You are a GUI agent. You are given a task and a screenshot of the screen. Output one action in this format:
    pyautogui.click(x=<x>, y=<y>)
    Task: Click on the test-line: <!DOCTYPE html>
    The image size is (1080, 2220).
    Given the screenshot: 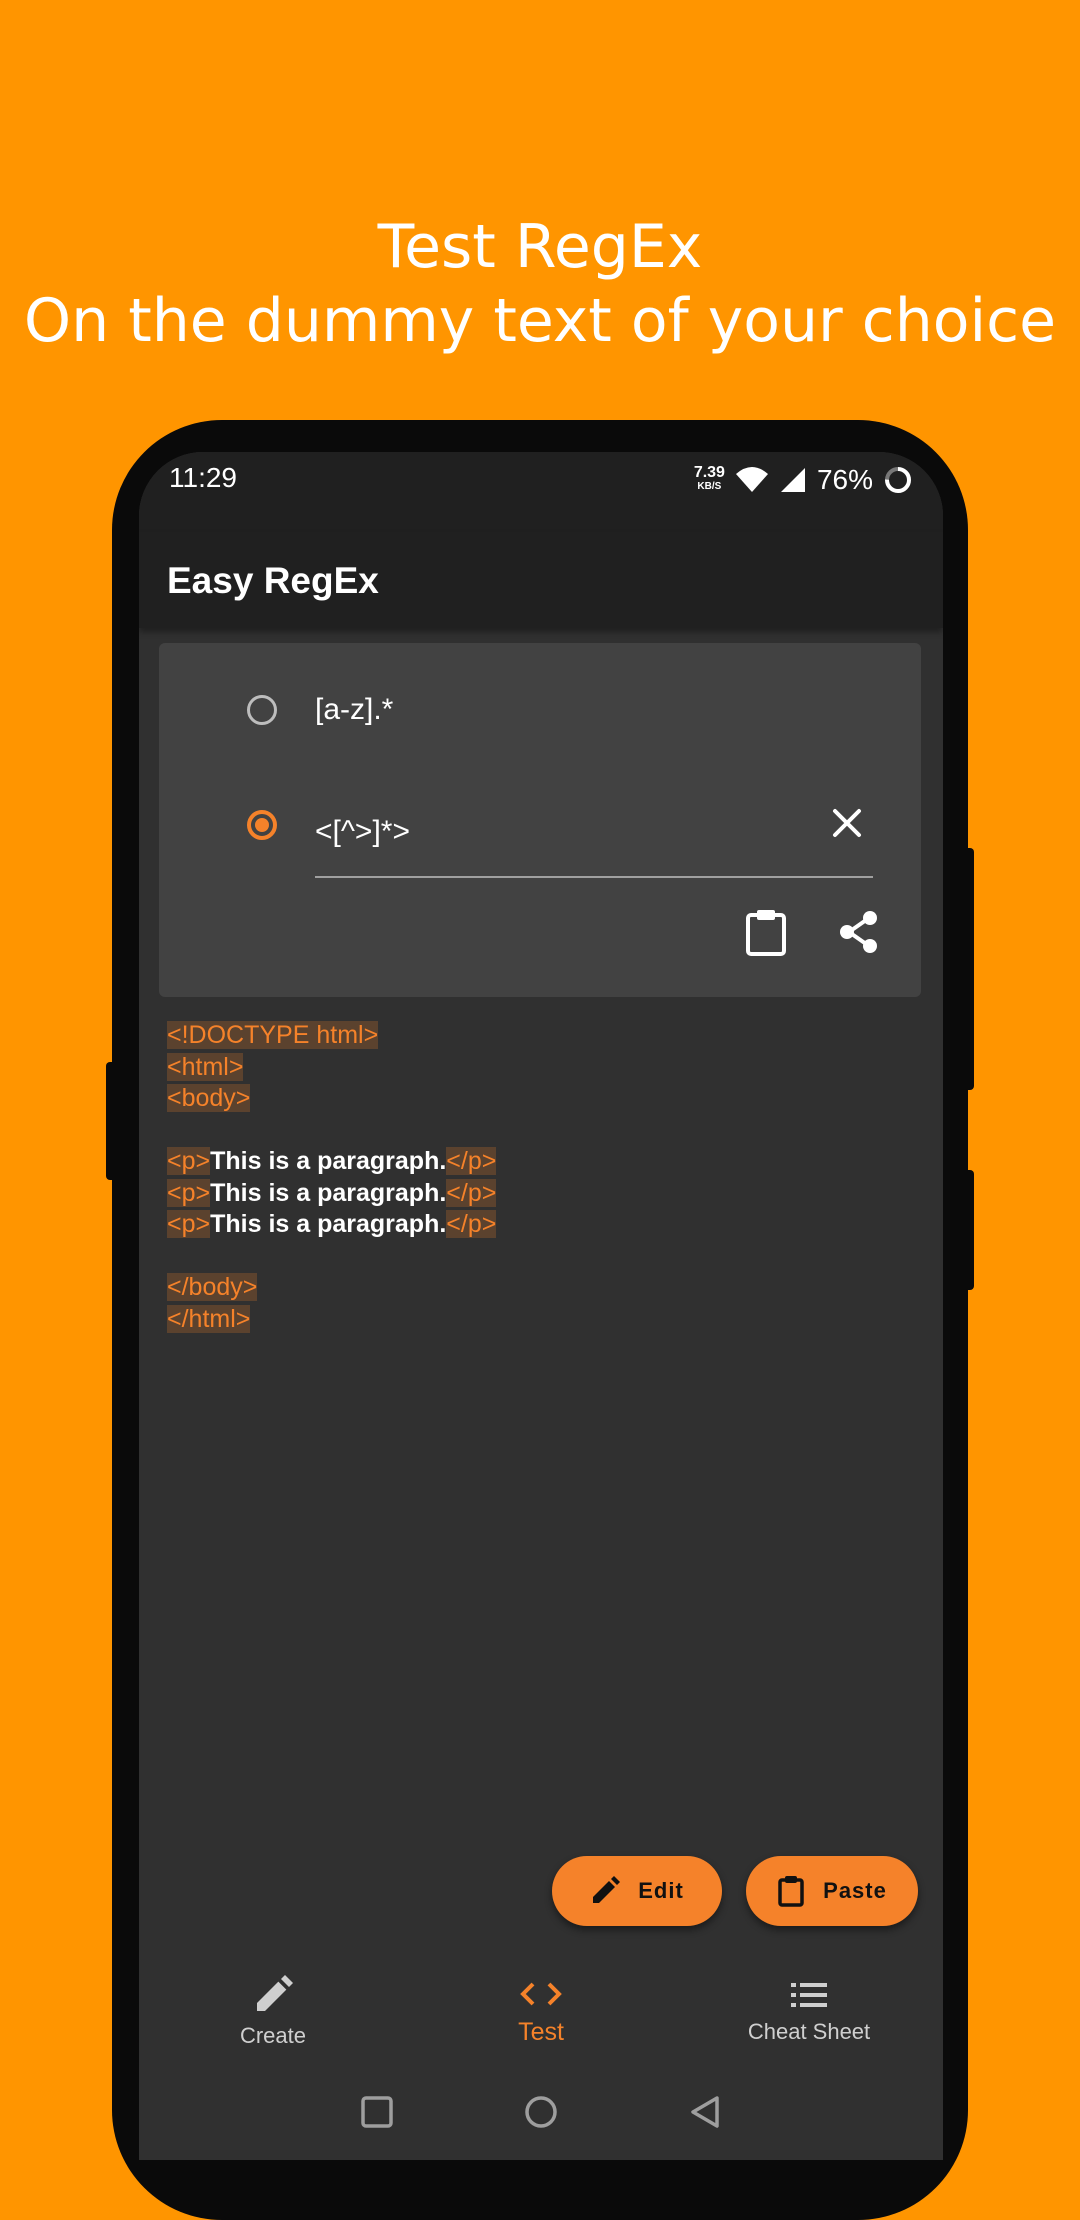 What is the action you would take?
    pyautogui.click(x=331, y=1036)
    